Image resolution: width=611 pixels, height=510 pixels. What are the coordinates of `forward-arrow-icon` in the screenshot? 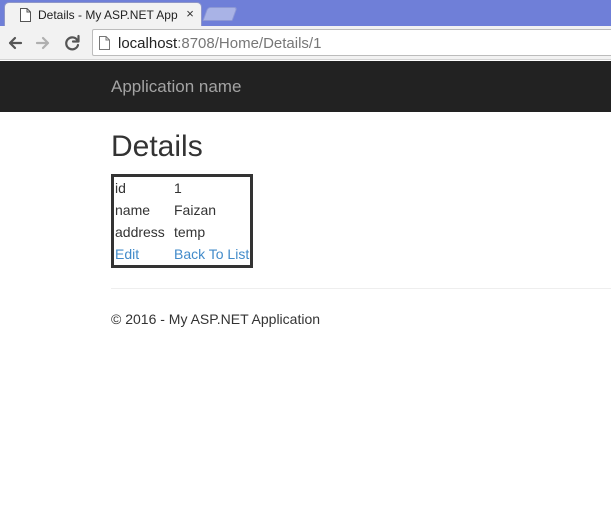 It's located at (43, 43).